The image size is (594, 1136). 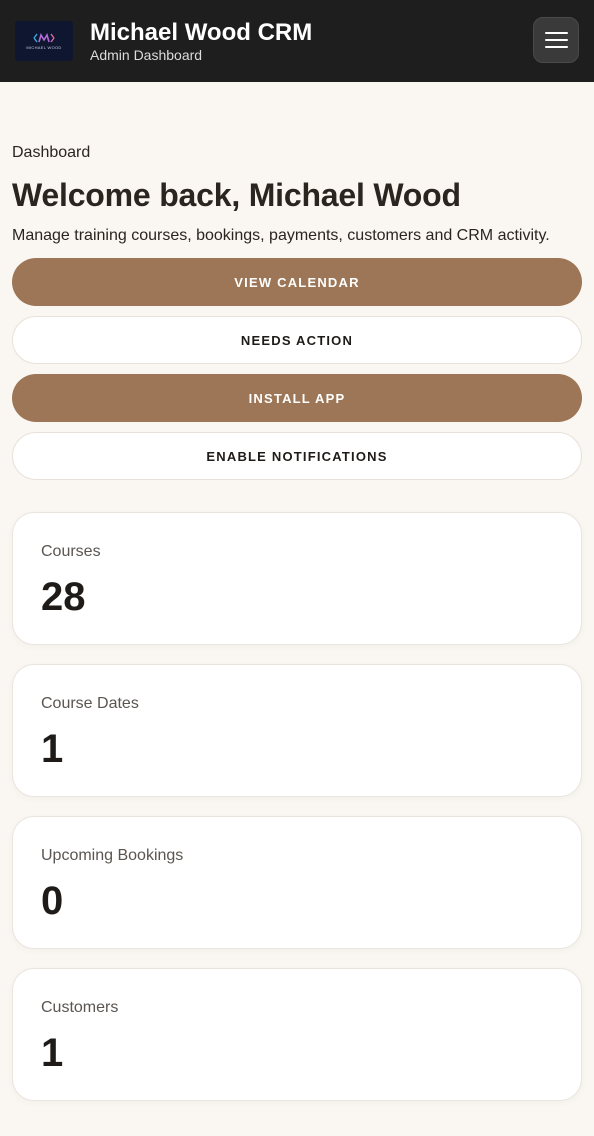 I want to click on install-app-button: INSTALL APP, so click(x=297, y=398).